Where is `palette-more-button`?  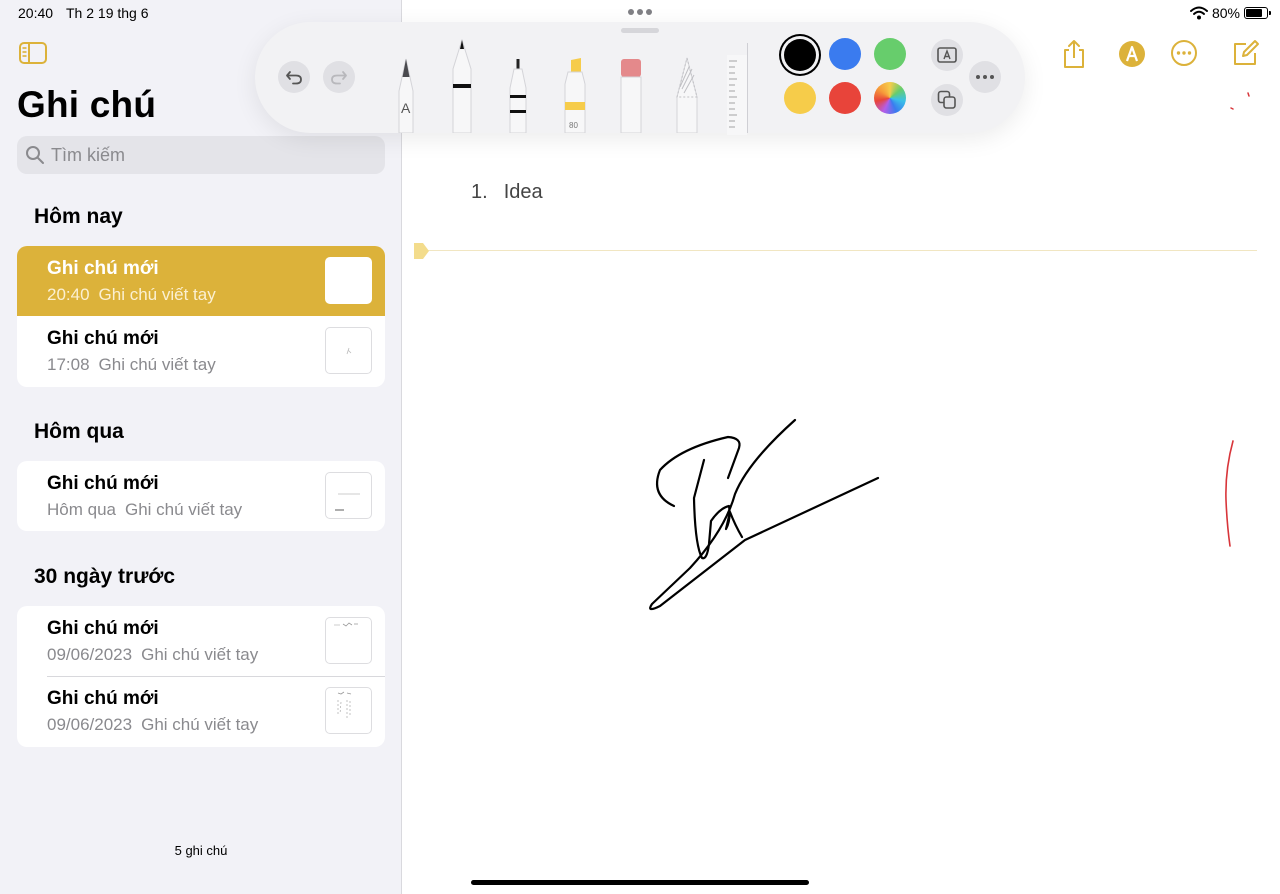
palette-more-button is located at coordinates (985, 77).